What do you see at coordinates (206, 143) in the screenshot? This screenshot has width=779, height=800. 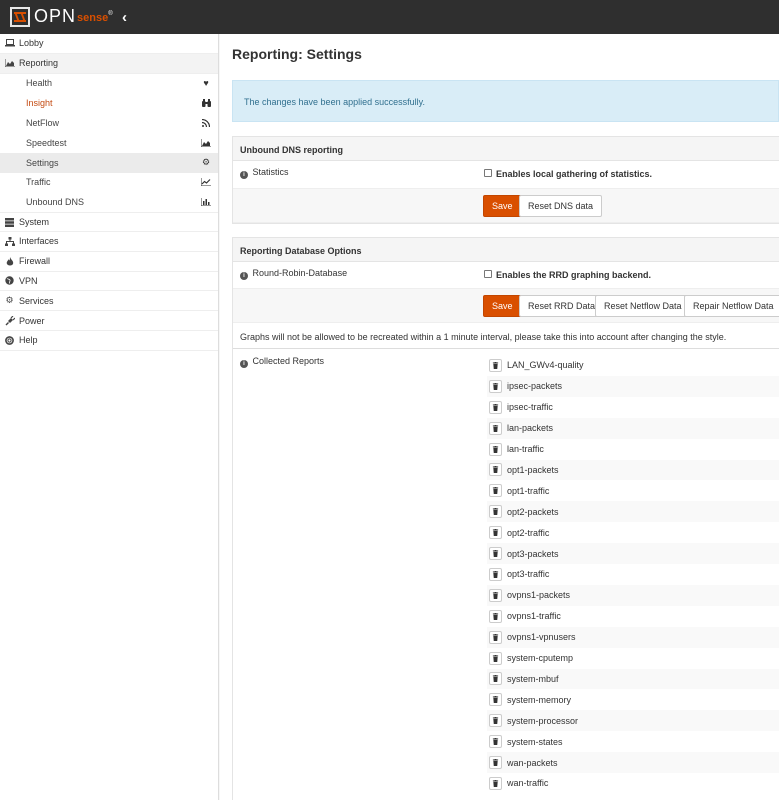 I see `area-chart-icon` at bounding box center [206, 143].